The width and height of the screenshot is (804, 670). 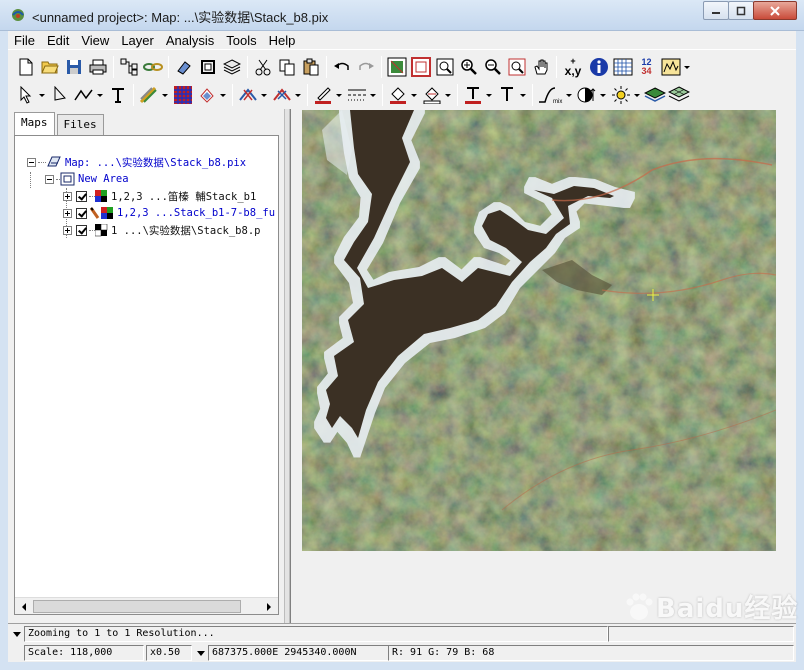 I want to click on info-button, so click(x=598, y=67).